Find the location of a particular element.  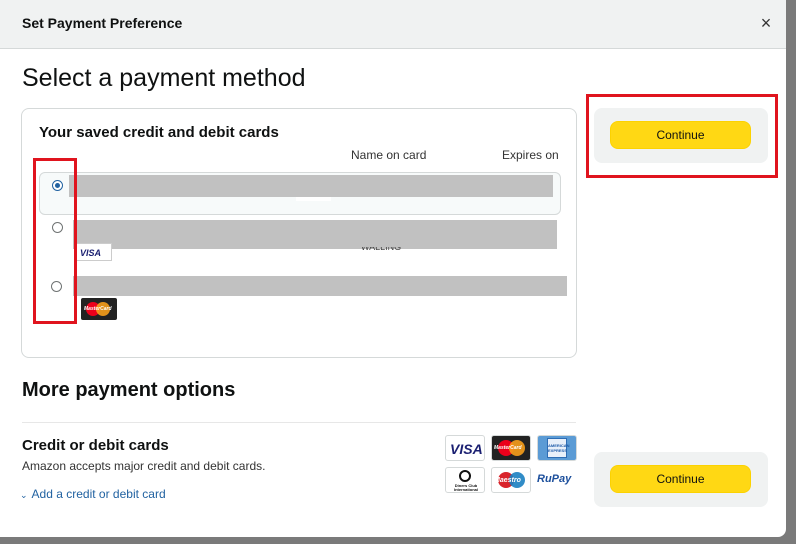

visa-logo-text: VISA is located at coordinates (466, 449).